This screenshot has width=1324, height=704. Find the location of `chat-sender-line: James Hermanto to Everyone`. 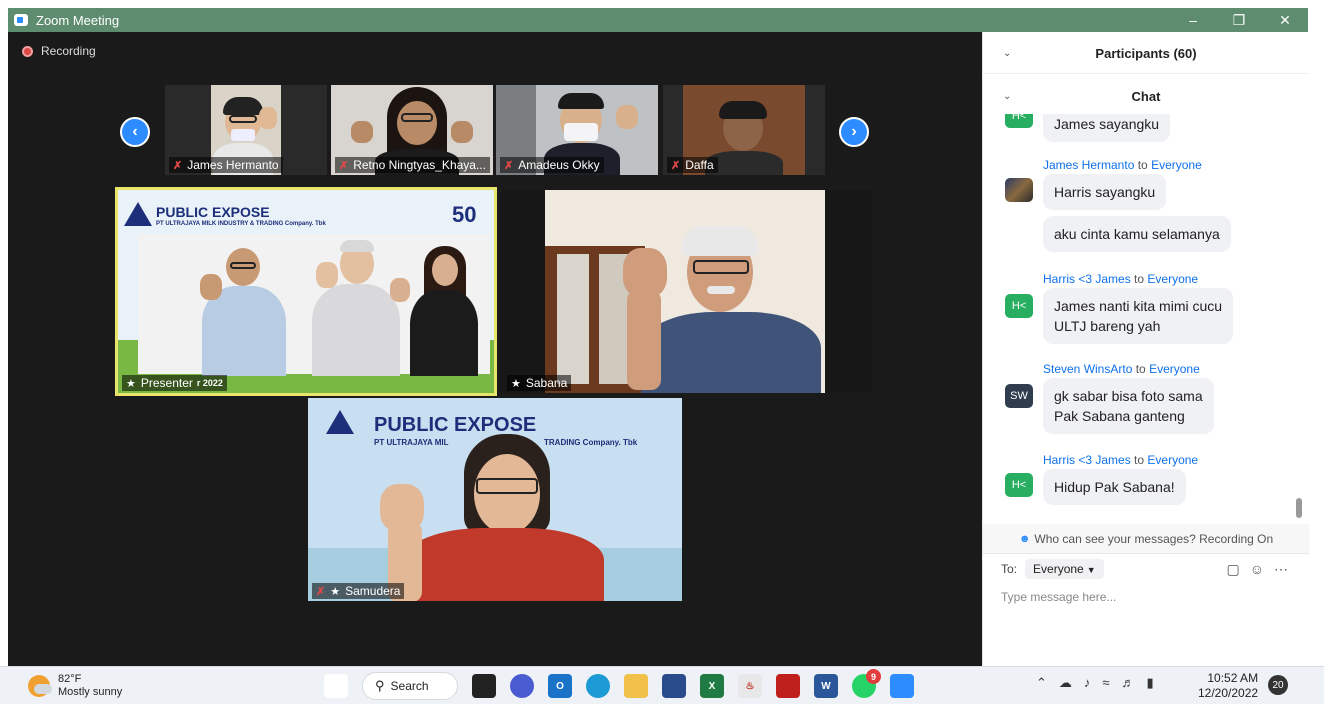

chat-sender-line: James Hermanto to Everyone is located at coordinates (1122, 165).